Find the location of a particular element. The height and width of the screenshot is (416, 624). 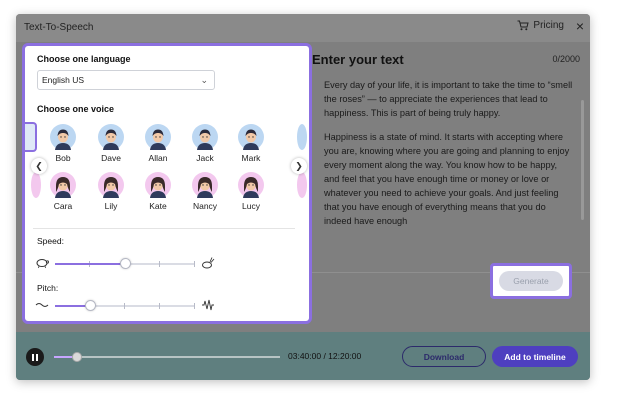

pitch-slider is located at coordinates (125, 305).